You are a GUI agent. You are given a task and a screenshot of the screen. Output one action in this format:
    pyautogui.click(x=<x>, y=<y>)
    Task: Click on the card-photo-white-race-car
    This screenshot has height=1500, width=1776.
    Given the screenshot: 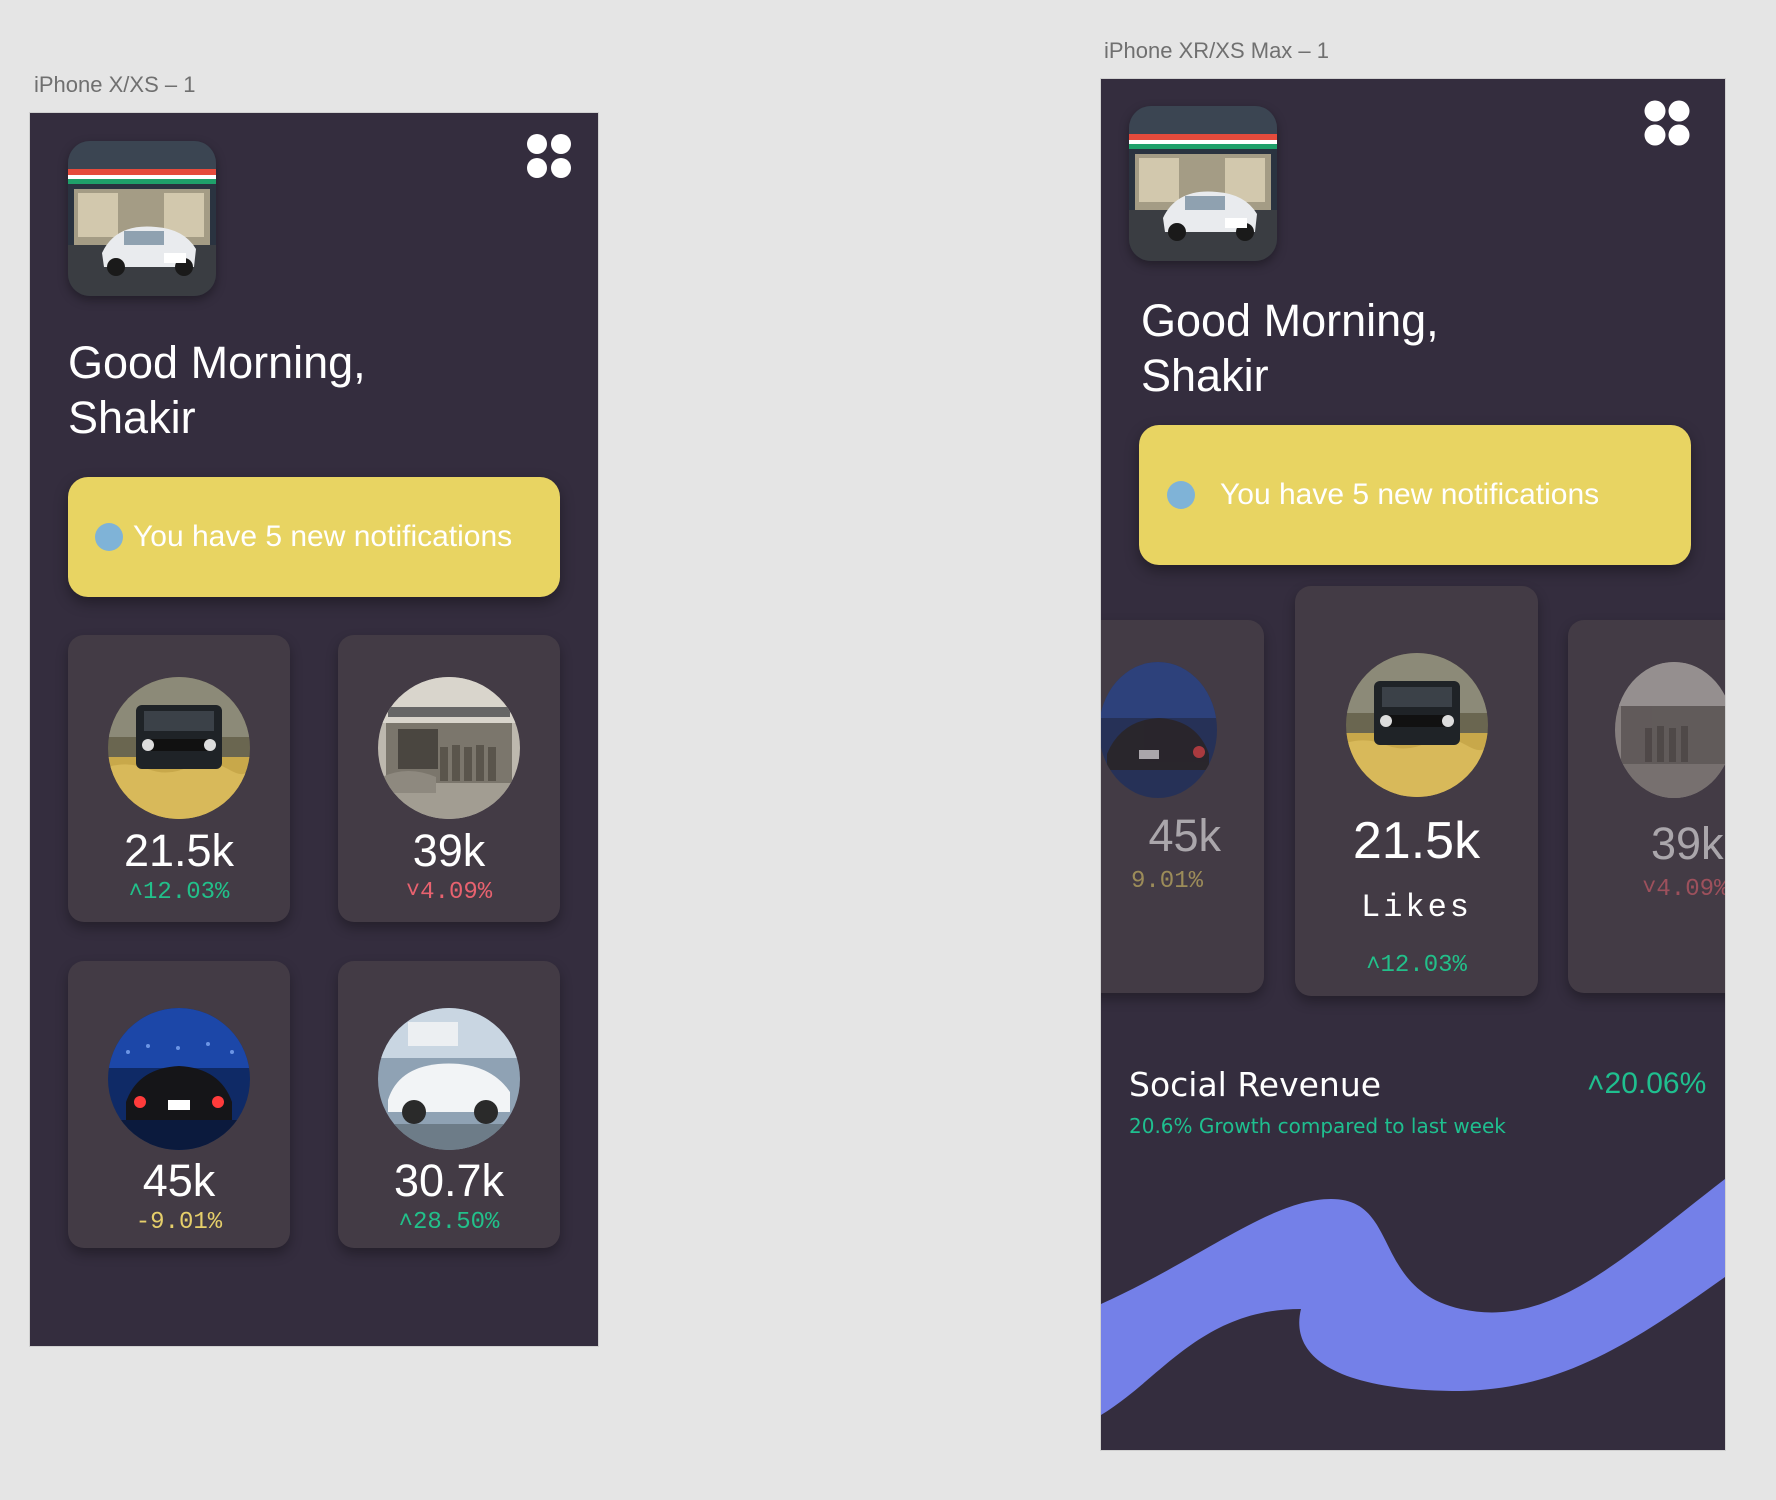 What is the action you would take?
    pyautogui.click(x=449, y=1079)
    